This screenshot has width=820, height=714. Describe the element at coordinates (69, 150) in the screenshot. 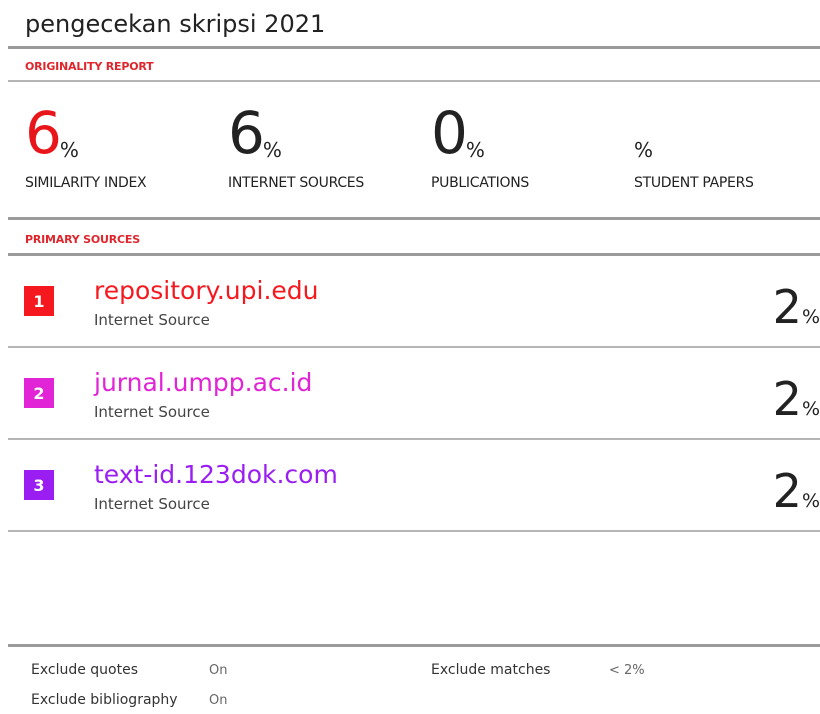

I see `similarity-index-unit: %` at that location.